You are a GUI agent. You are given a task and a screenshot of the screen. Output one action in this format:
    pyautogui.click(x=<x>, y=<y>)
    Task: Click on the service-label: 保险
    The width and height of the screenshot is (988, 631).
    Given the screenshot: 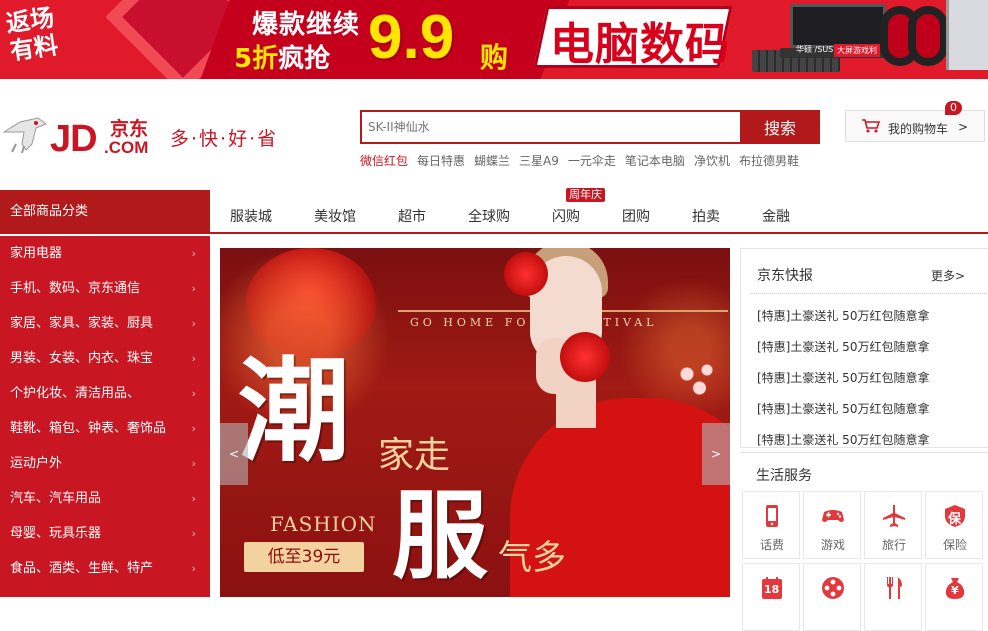 What is the action you would take?
    pyautogui.click(x=954, y=545)
    